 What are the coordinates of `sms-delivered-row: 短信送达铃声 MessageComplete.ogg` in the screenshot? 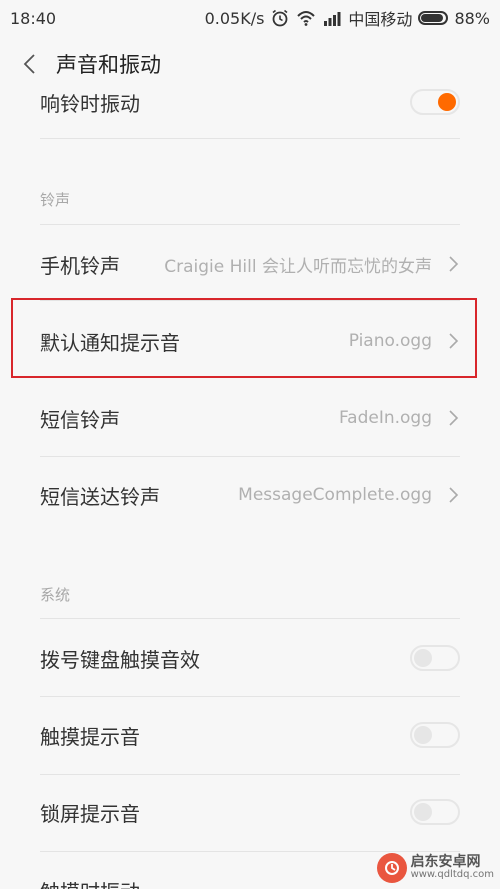 It's located at (250, 495).